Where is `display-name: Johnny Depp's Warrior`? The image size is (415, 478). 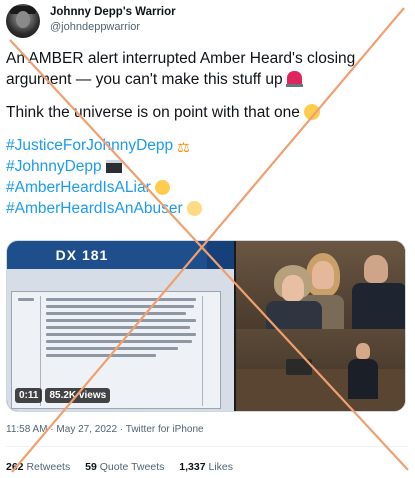
display-name: Johnny Depp's Warrior is located at coordinates (113, 12).